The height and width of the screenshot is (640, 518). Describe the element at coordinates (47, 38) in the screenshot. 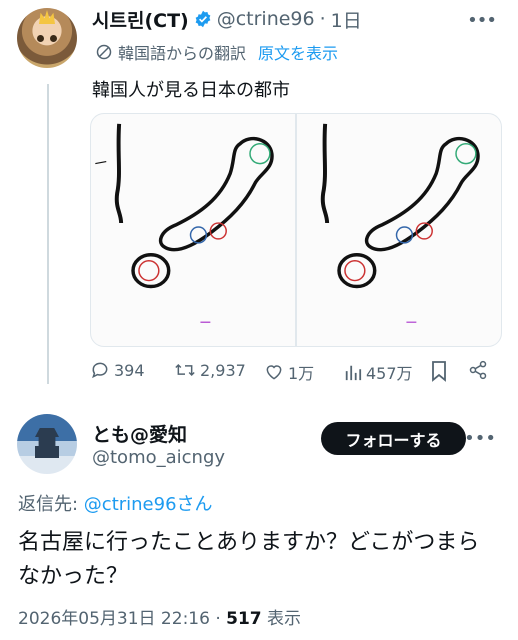

I see `author-avatar` at that location.